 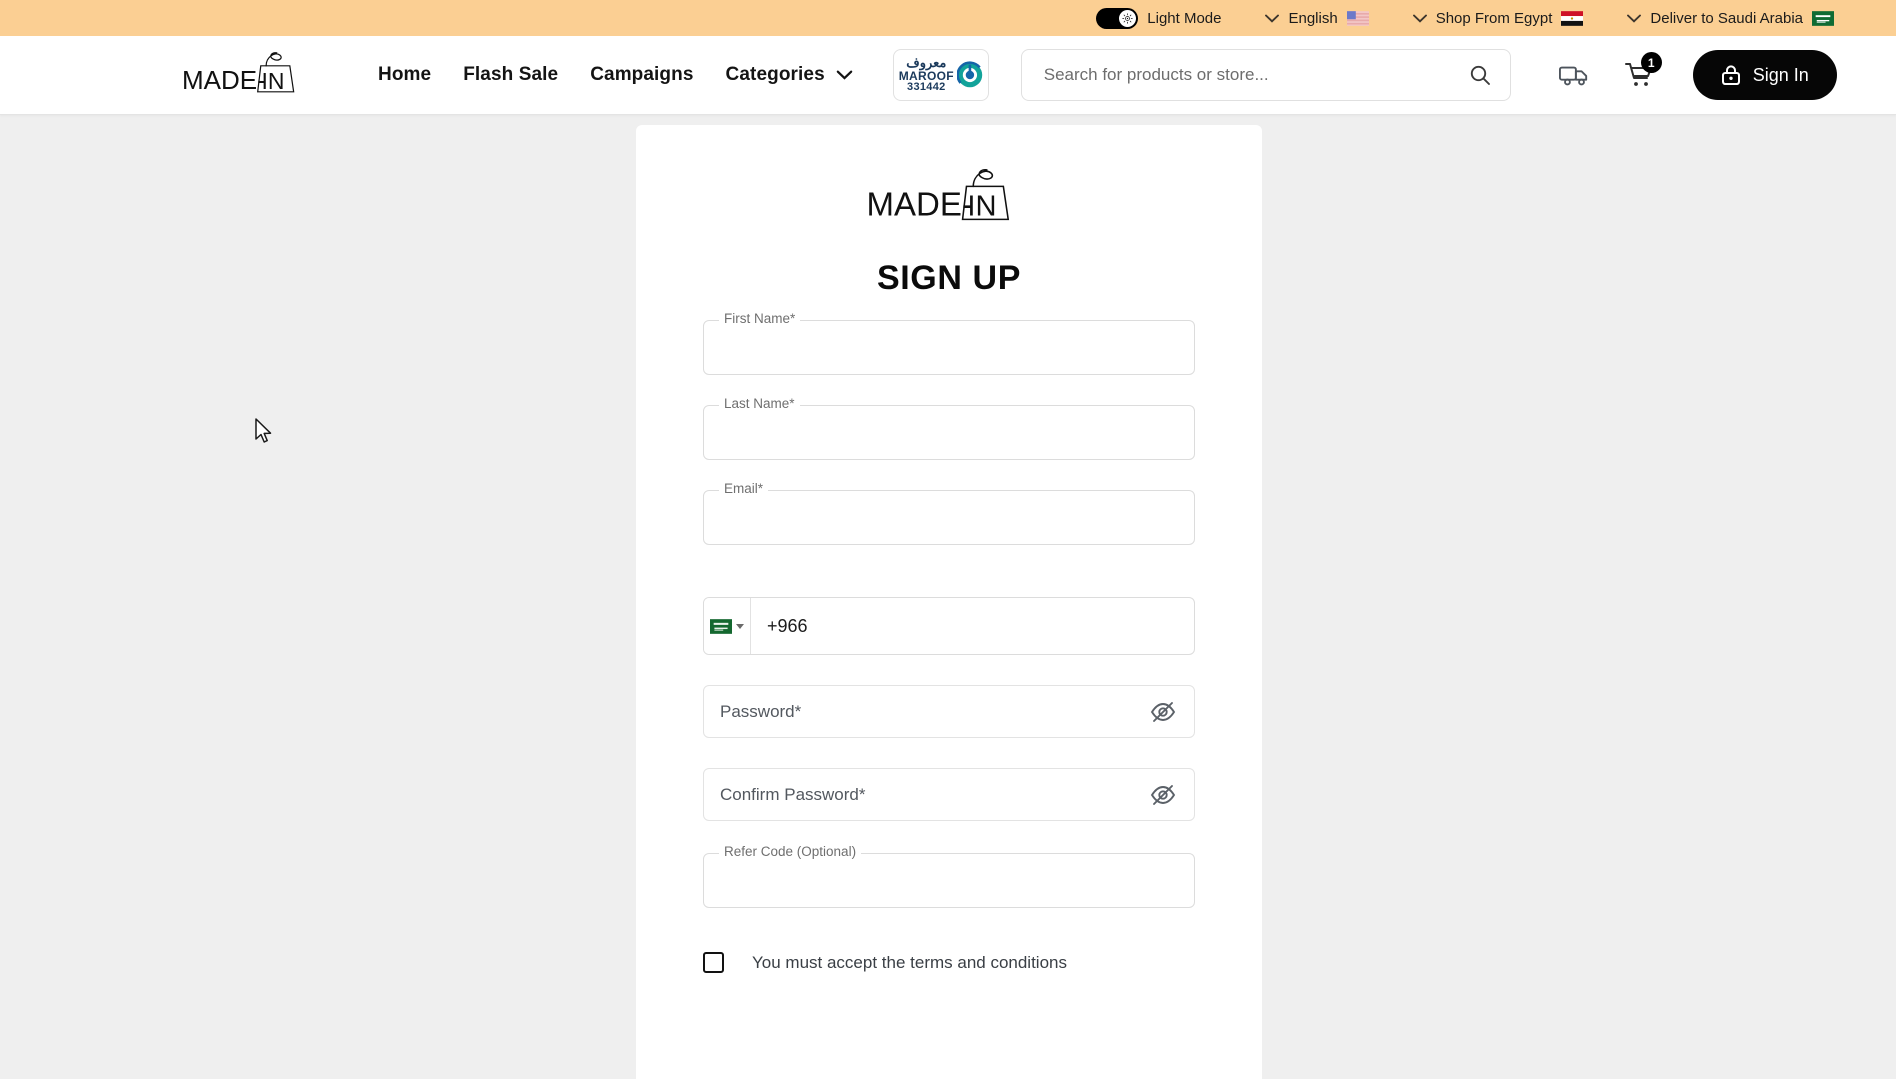 I want to click on brand-logo: MADE- IN, so click(x=247, y=75).